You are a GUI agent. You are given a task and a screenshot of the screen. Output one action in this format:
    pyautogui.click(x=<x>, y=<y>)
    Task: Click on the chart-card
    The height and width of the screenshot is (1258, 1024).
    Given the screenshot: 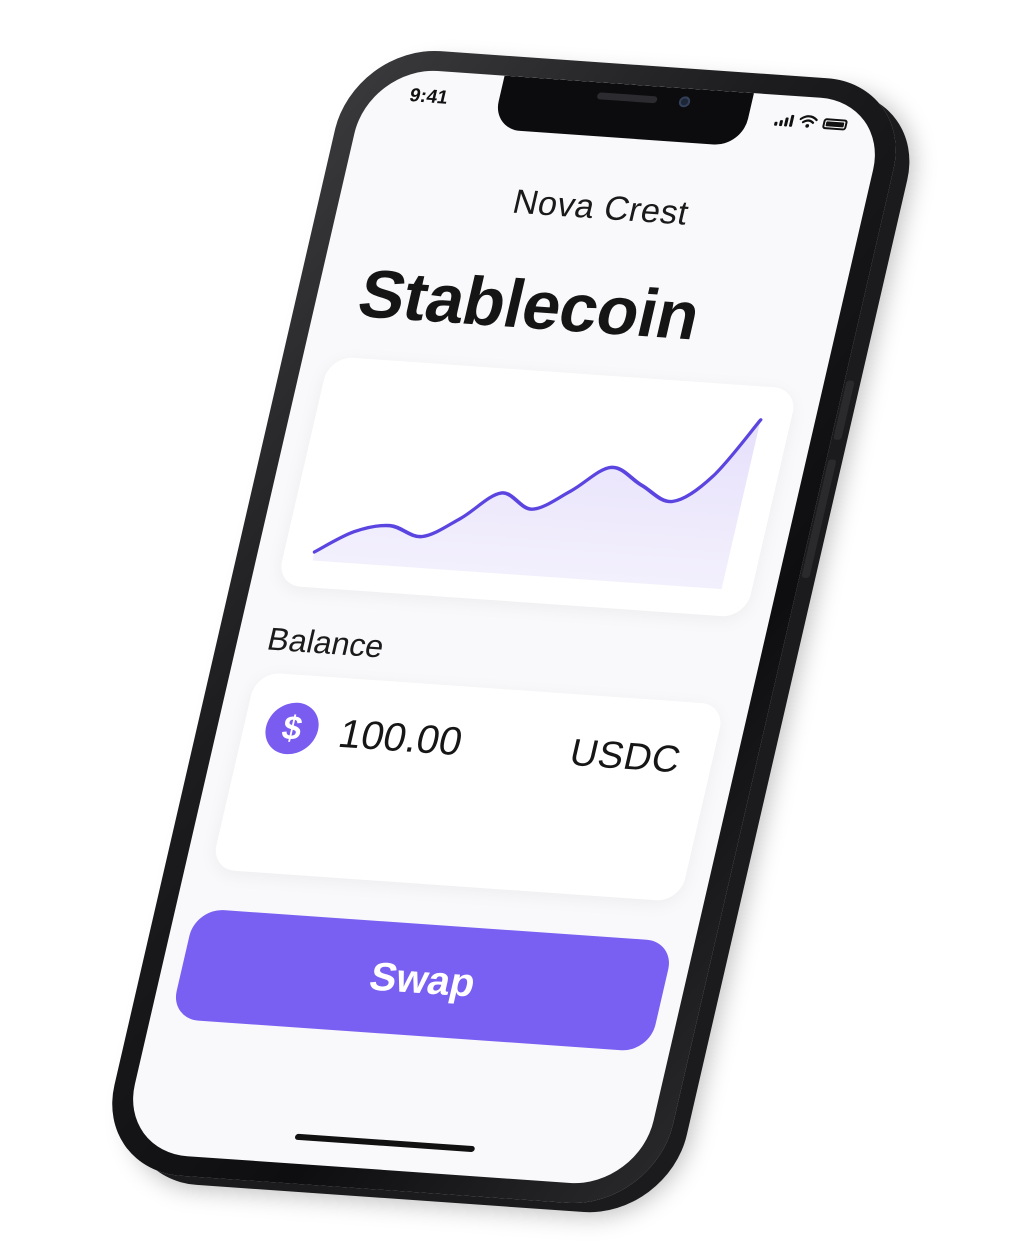 What is the action you would take?
    pyautogui.click(x=537, y=487)
    